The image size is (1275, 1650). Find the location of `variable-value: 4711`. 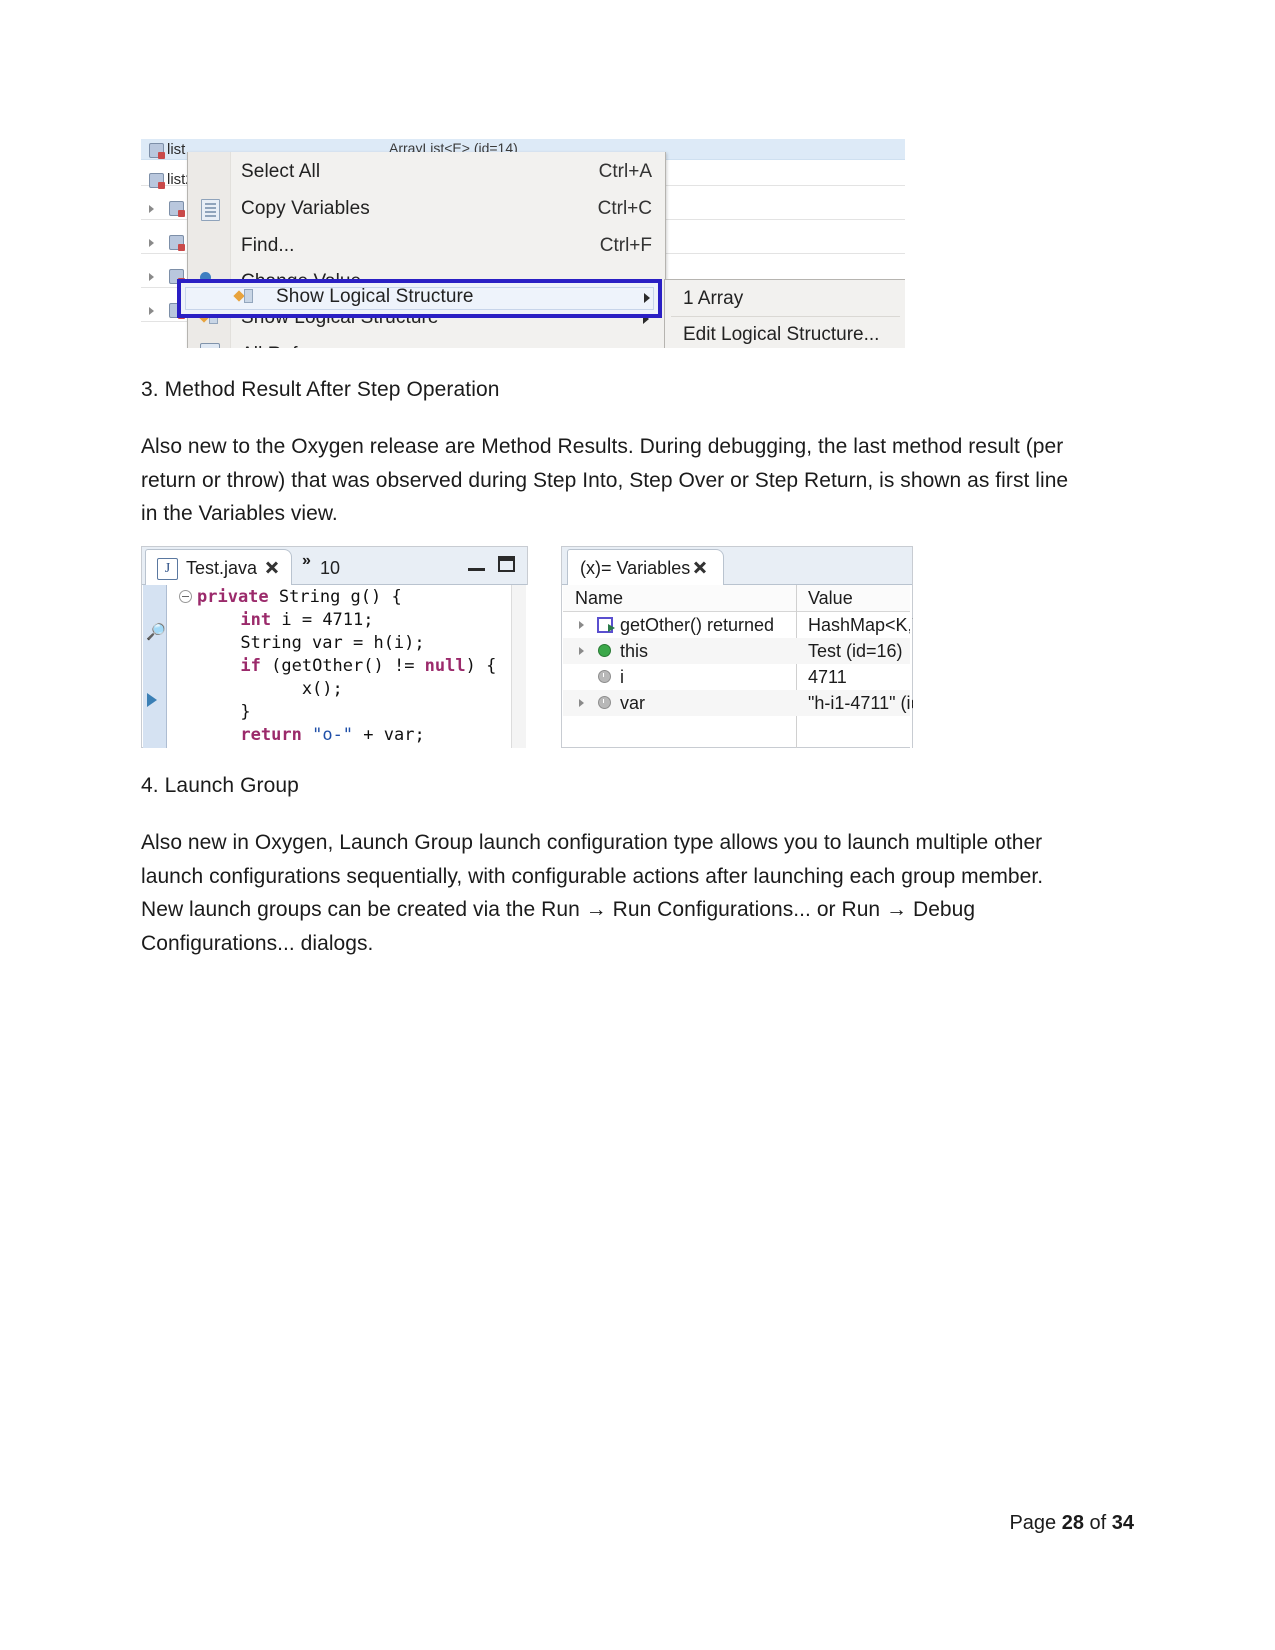

variable-value: 4711 is located at coordinates (827, 677).